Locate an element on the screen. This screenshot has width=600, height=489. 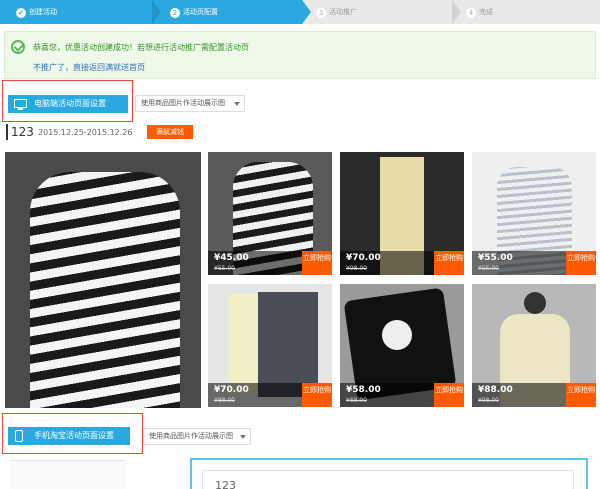
product-price: ¥58.00 is located at coordinates (363, 390).